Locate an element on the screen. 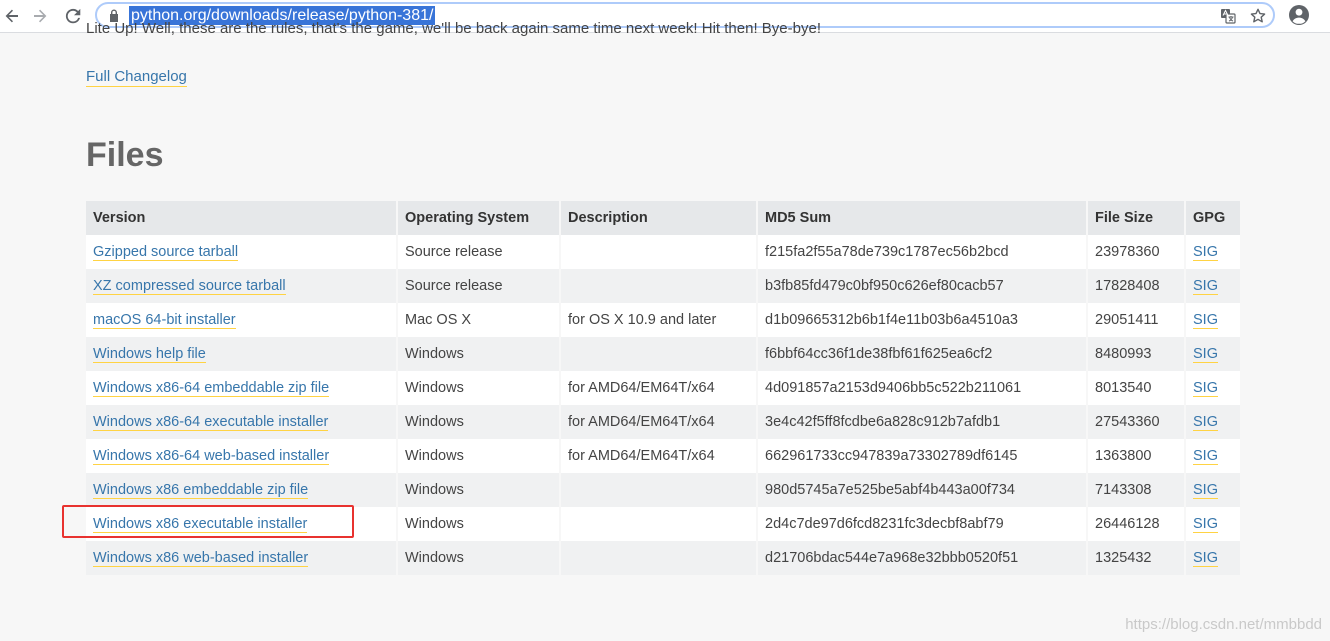 This screenshot has height=641, width=1330. files-heading: Files is located at coordinates (125, 155).